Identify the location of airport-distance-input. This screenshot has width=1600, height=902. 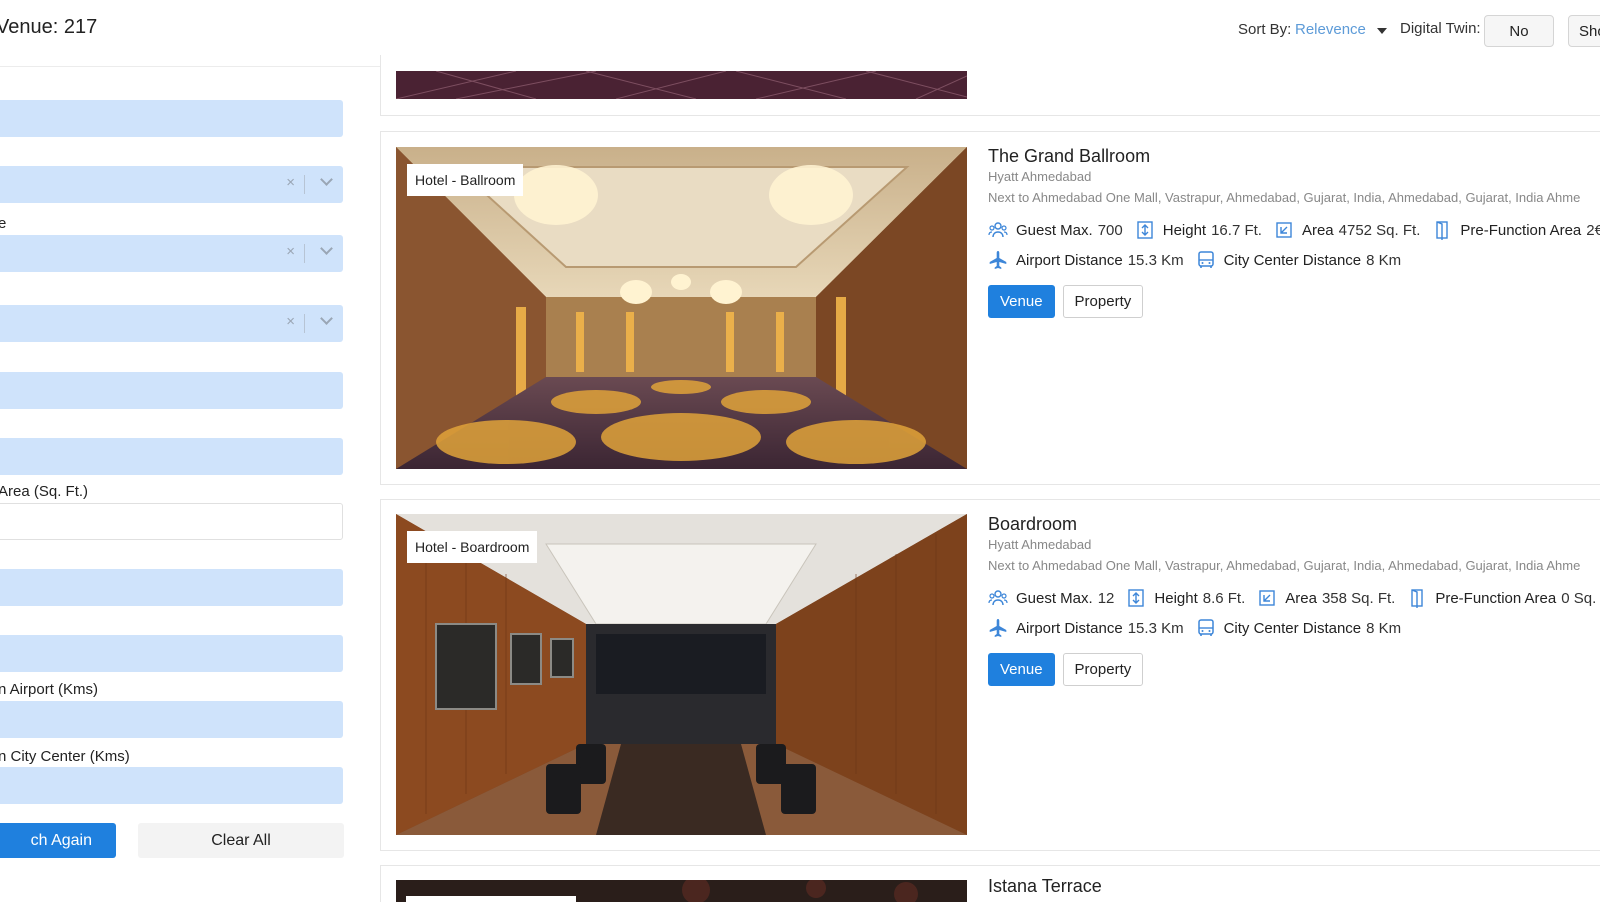
(171, 719).